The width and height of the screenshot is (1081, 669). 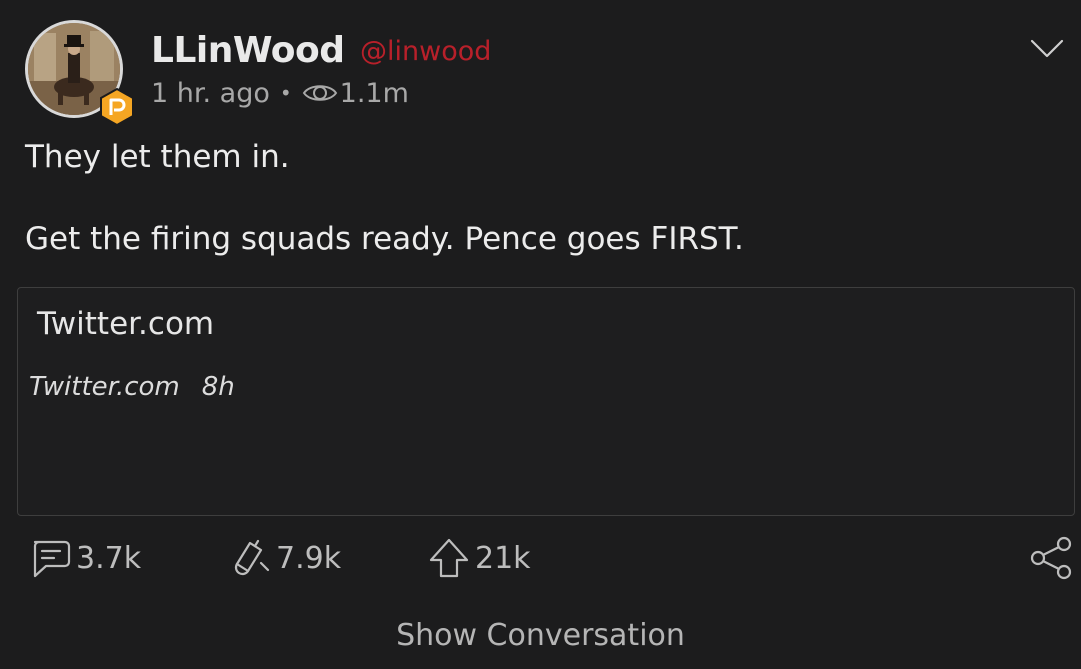 I want to click on post-time: 1 hr. ago, so click(x=210, y=93).